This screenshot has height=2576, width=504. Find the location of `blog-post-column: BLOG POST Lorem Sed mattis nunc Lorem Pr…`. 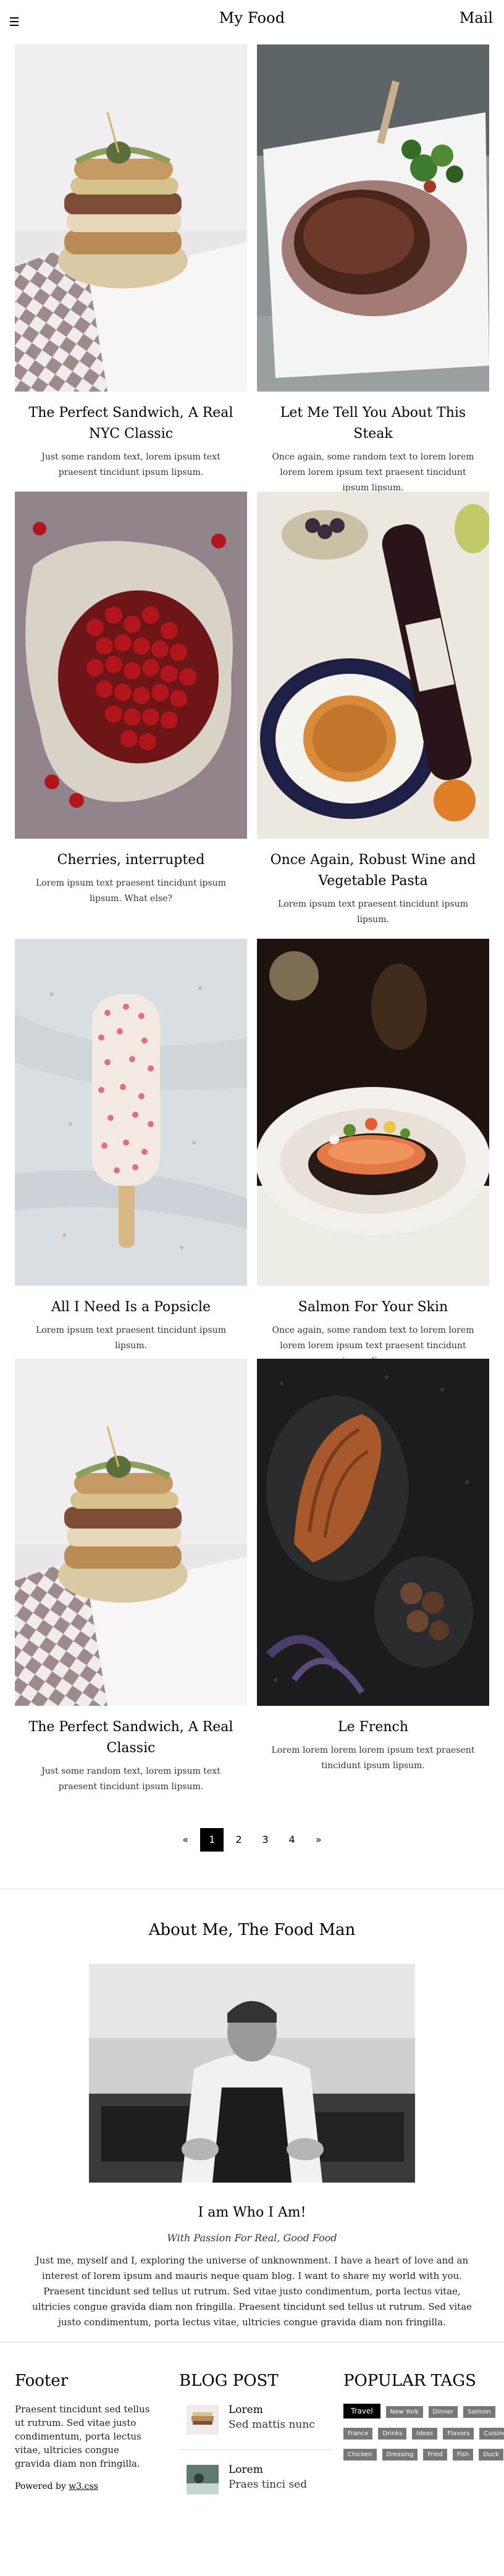

blog-post-column: BLOG POST Lorem Sed mattis nunc Lorem Pr… is located at coordinates (256, 2435).